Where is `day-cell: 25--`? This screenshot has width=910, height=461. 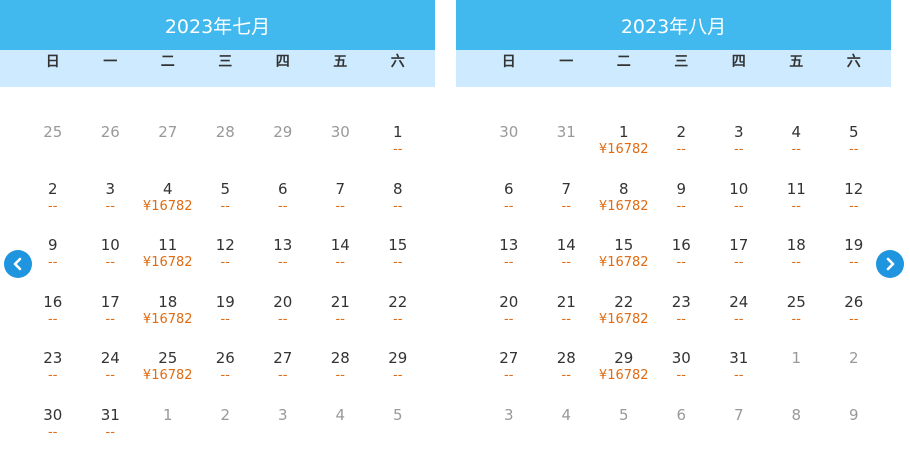
day-cell: 25-- is located at coordinates (797, 320).